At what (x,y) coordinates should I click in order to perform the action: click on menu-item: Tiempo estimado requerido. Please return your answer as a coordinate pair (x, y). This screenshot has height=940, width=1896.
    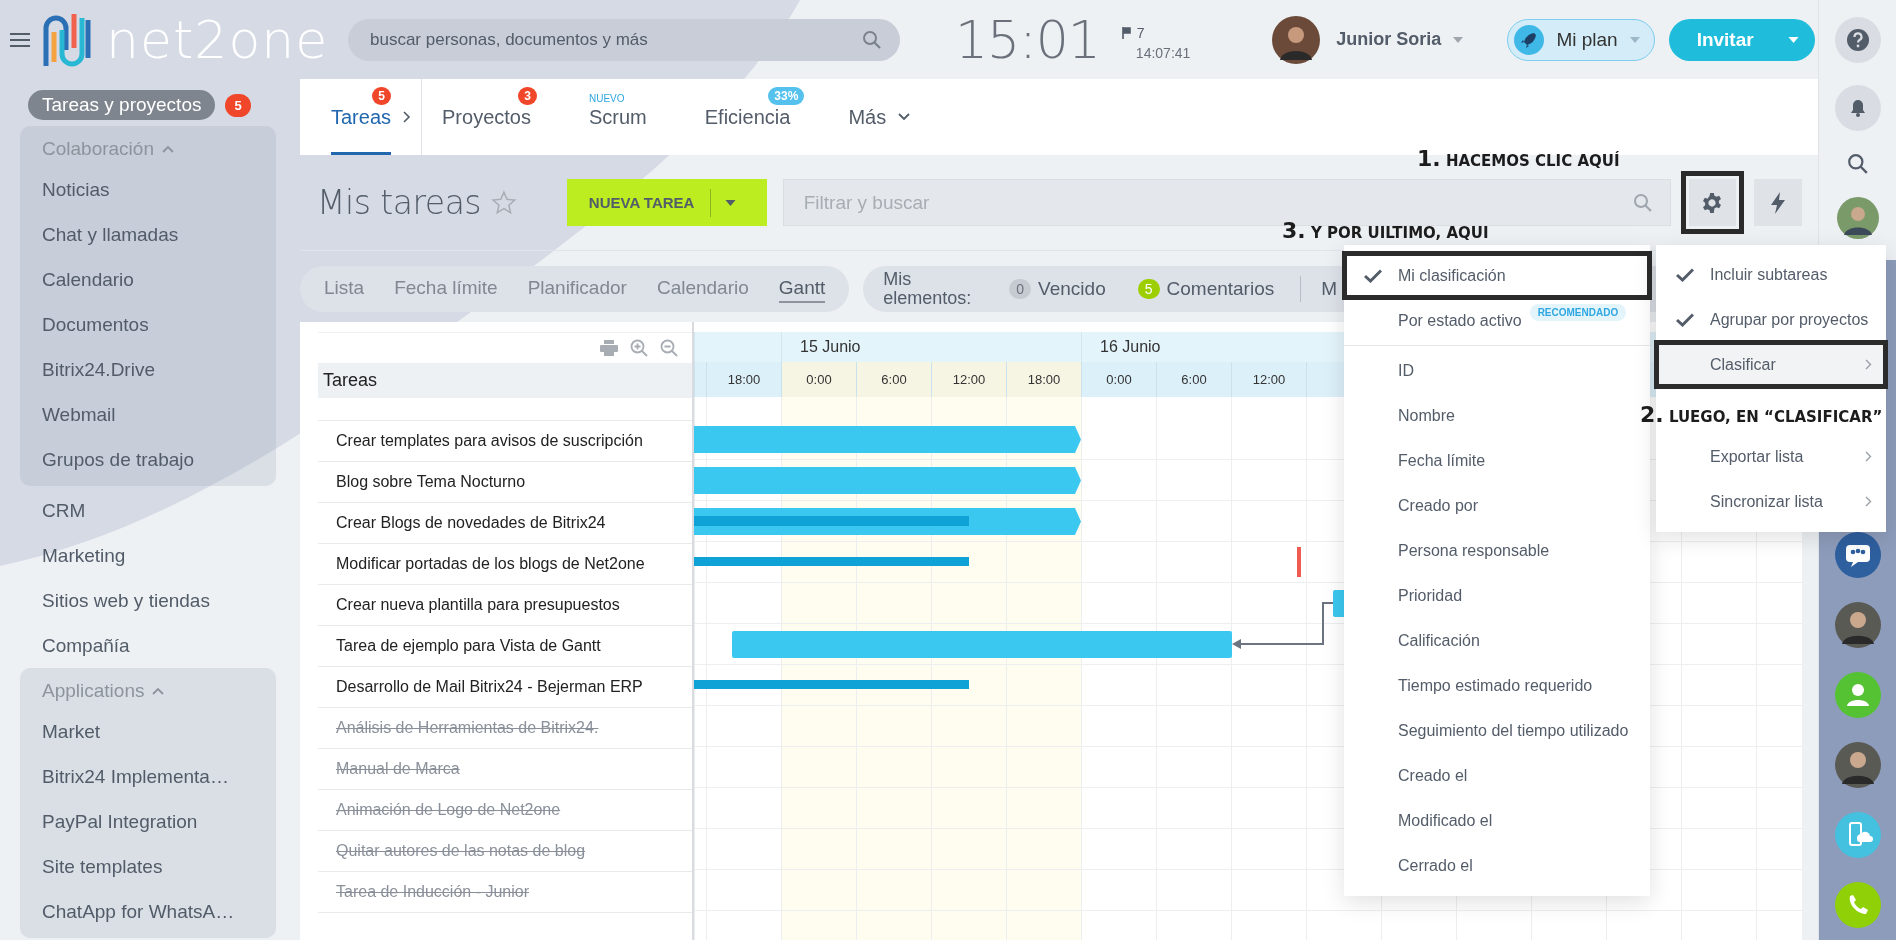
    Looking at the image, I should click on (1497, 685).